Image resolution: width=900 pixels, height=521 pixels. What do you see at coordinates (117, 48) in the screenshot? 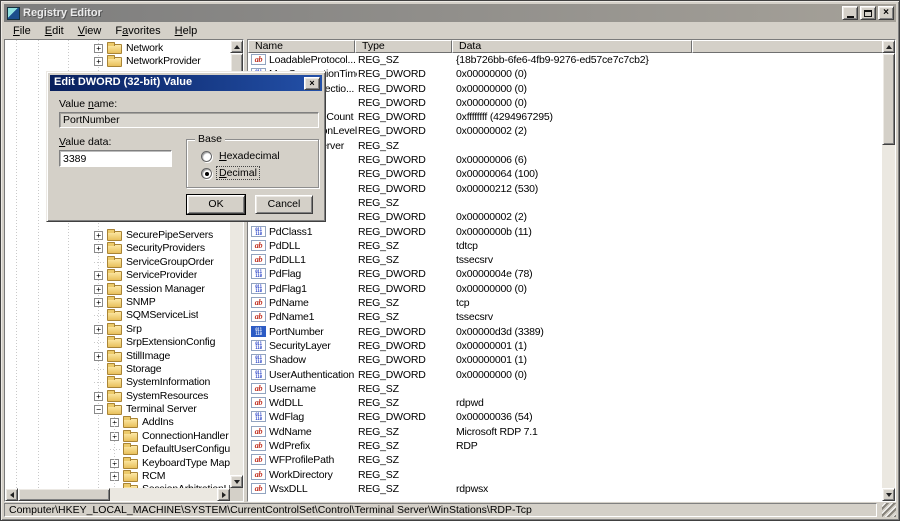
I see `tree-item-network: + Network` at bounding box center [117, 48].